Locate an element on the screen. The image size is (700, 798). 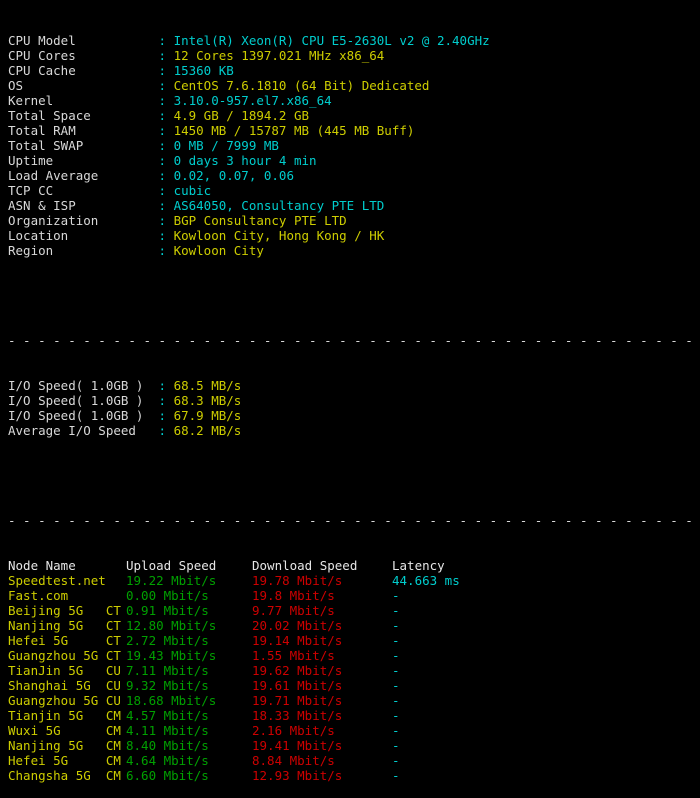
cell-node-name: Hefei 5G CM is located at coordinates (67, 760).